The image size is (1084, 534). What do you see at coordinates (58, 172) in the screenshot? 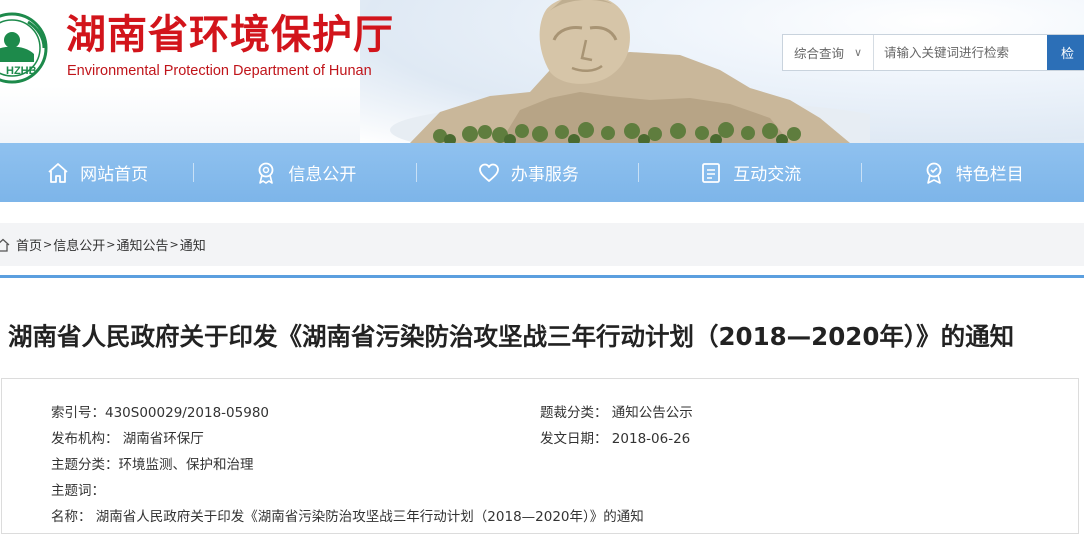
I see `home-icon` at bounding box center [58, 172].